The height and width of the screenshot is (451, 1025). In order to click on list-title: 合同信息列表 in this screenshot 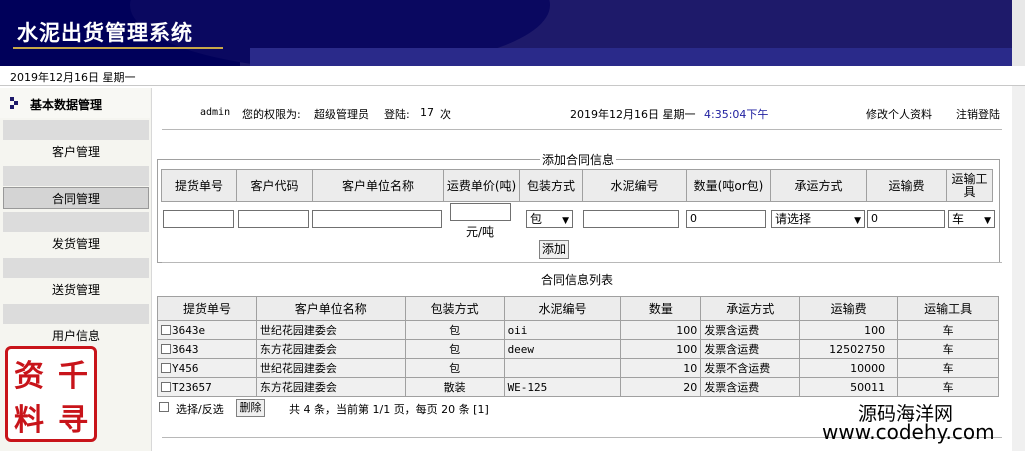, I will do `click(577, 280)`.